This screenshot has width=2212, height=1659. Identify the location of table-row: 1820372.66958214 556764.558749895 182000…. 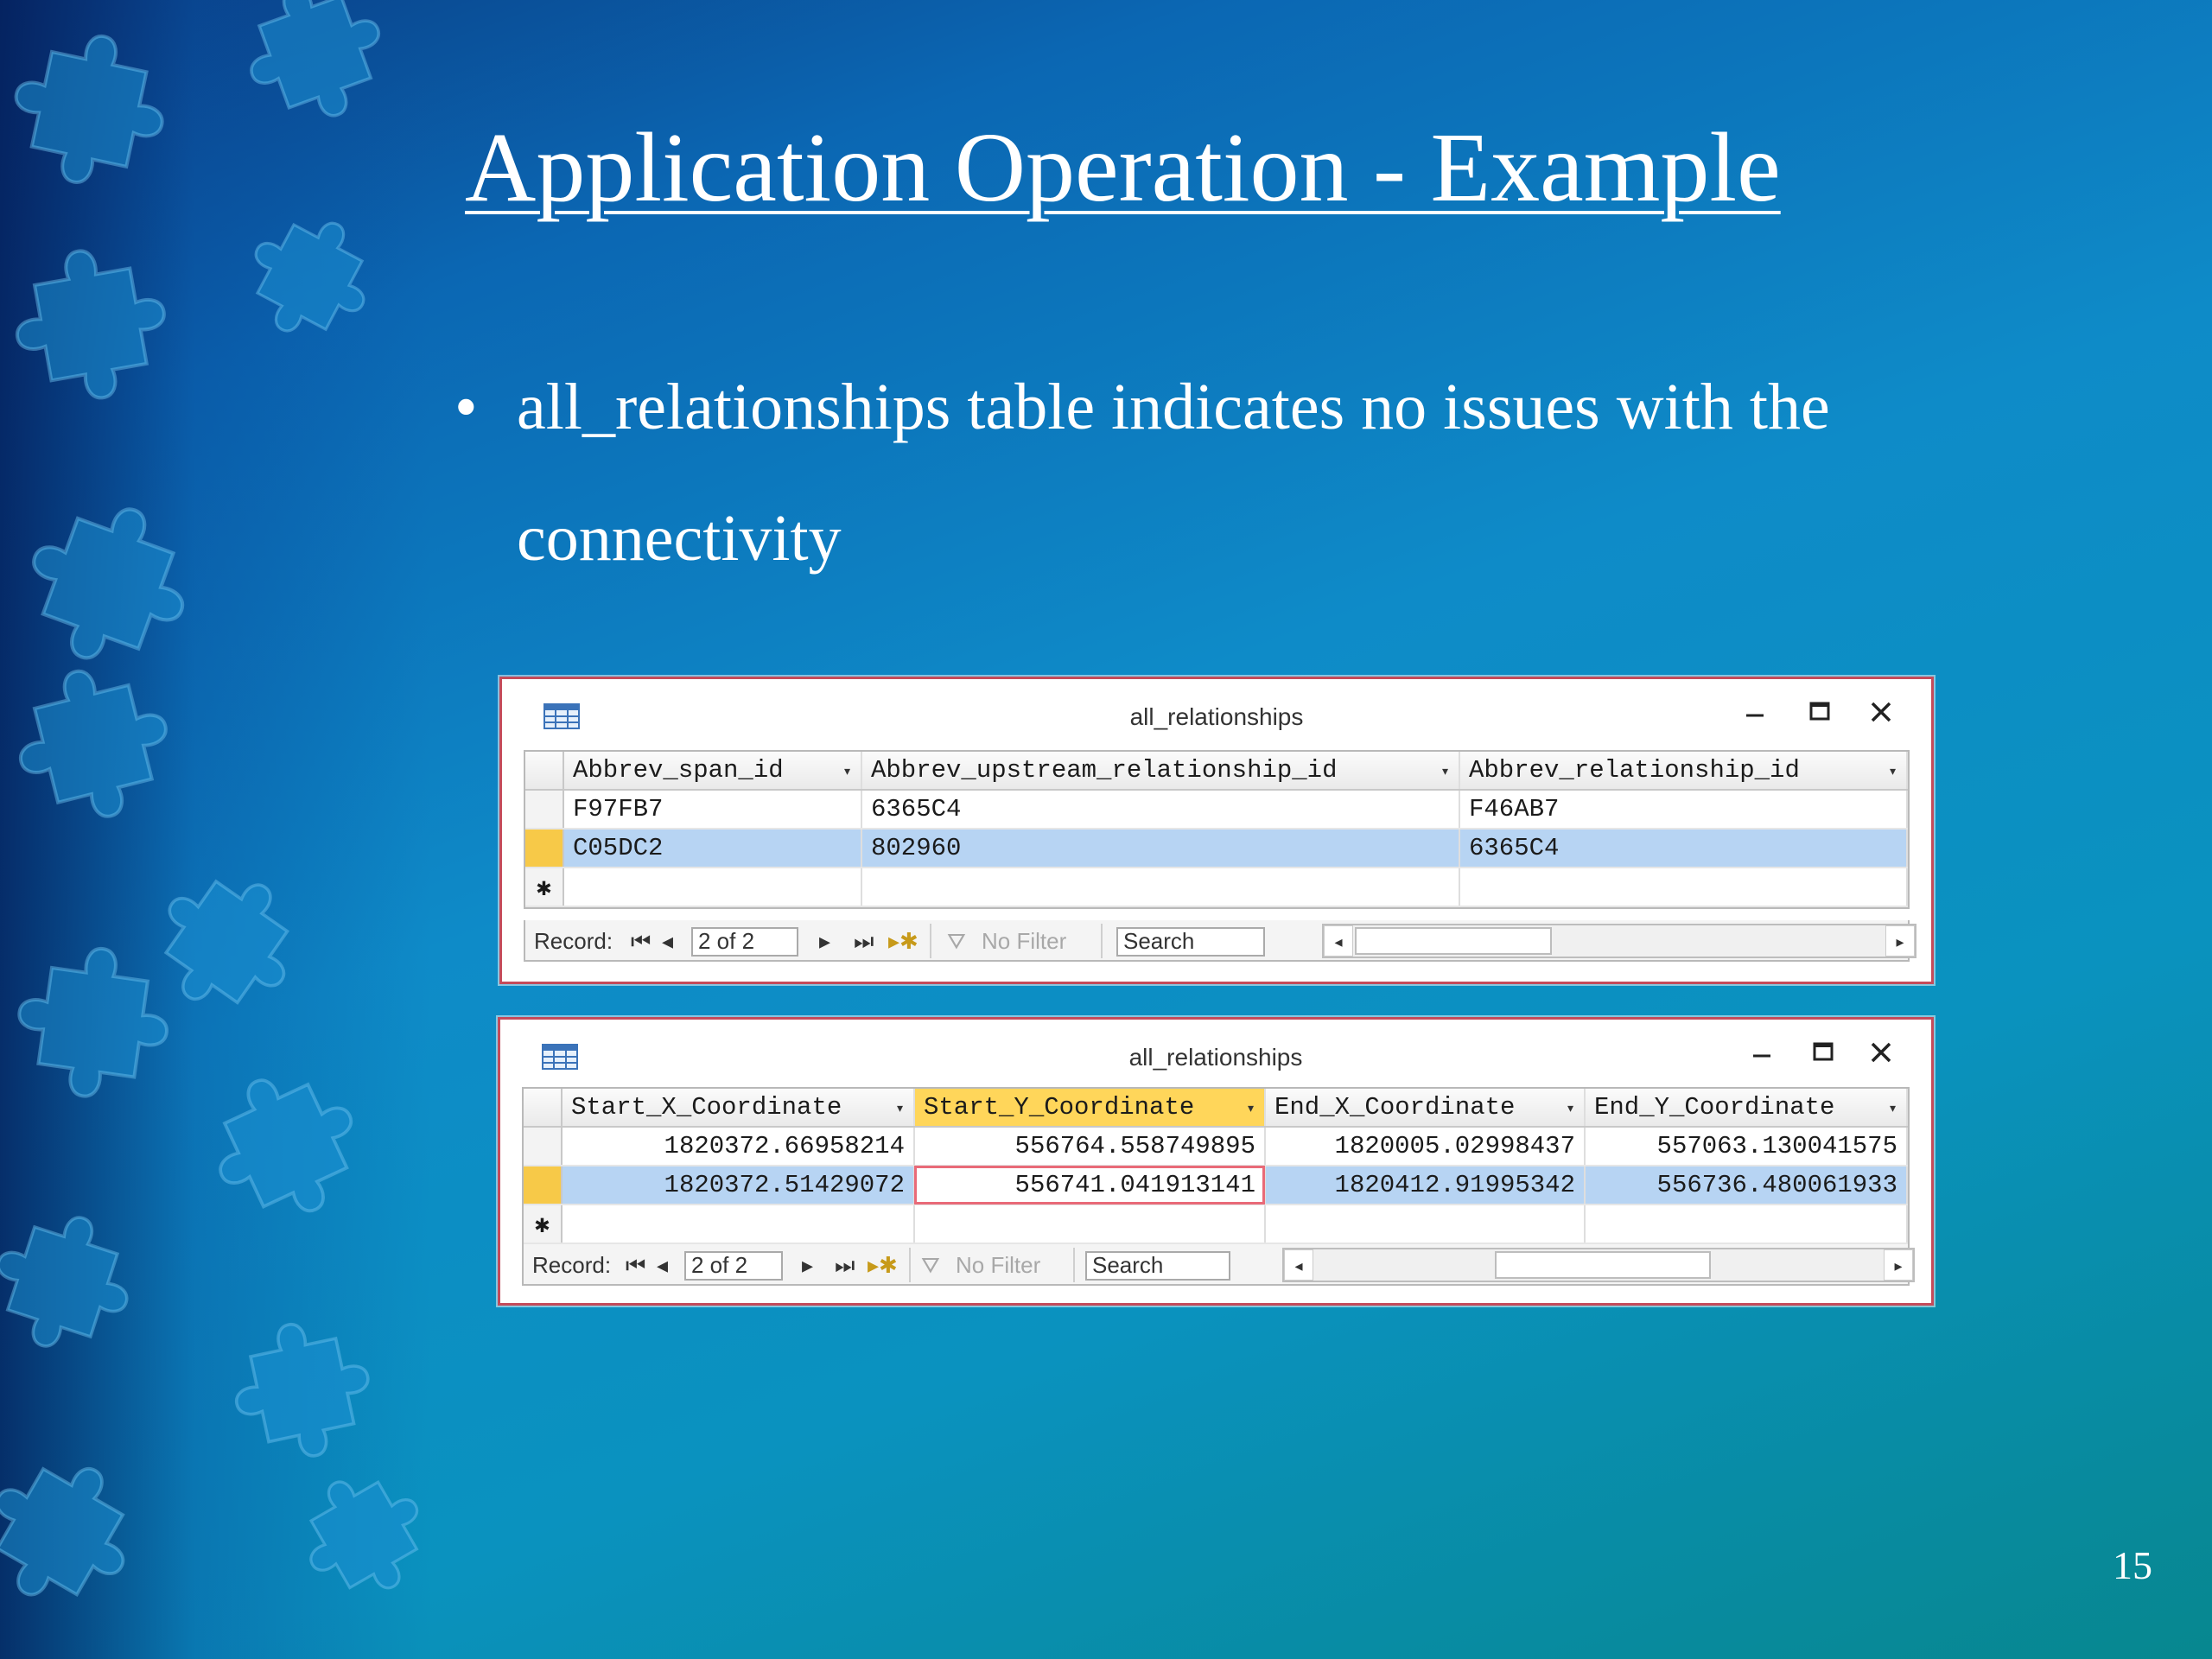
(1216, 1146).